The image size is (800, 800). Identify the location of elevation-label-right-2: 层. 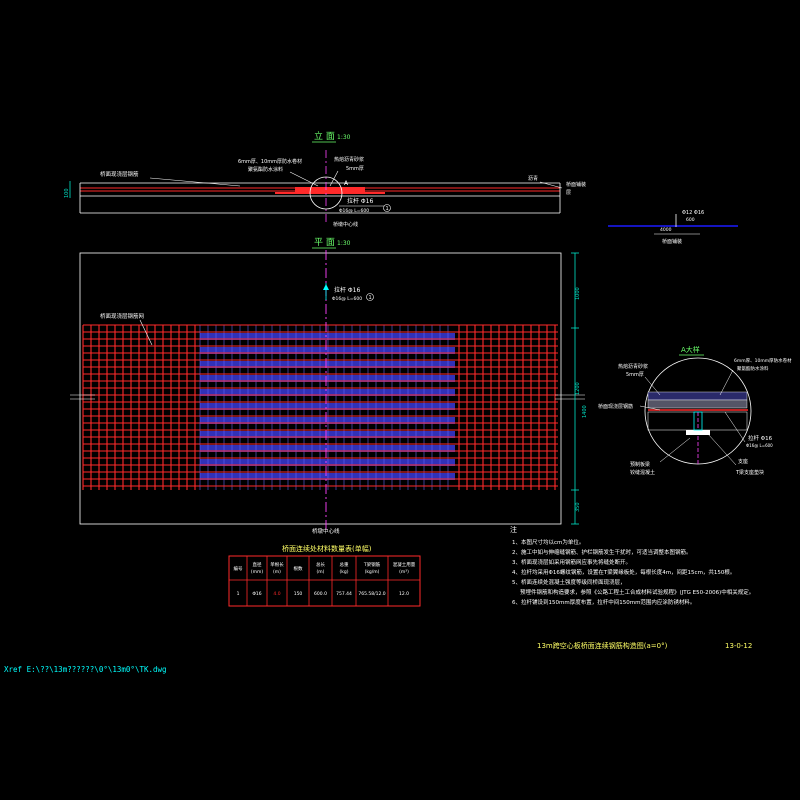
(568, 193).